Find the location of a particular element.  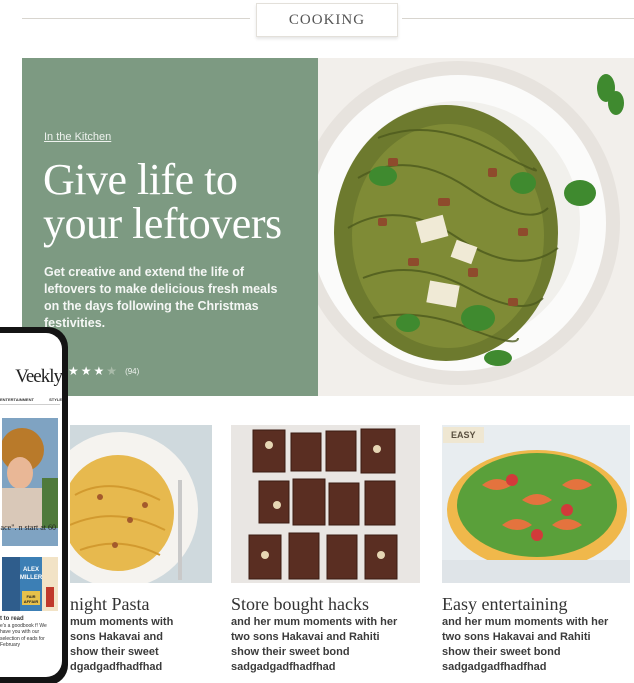

card-image-pasta is located at coordinates (141, 504).